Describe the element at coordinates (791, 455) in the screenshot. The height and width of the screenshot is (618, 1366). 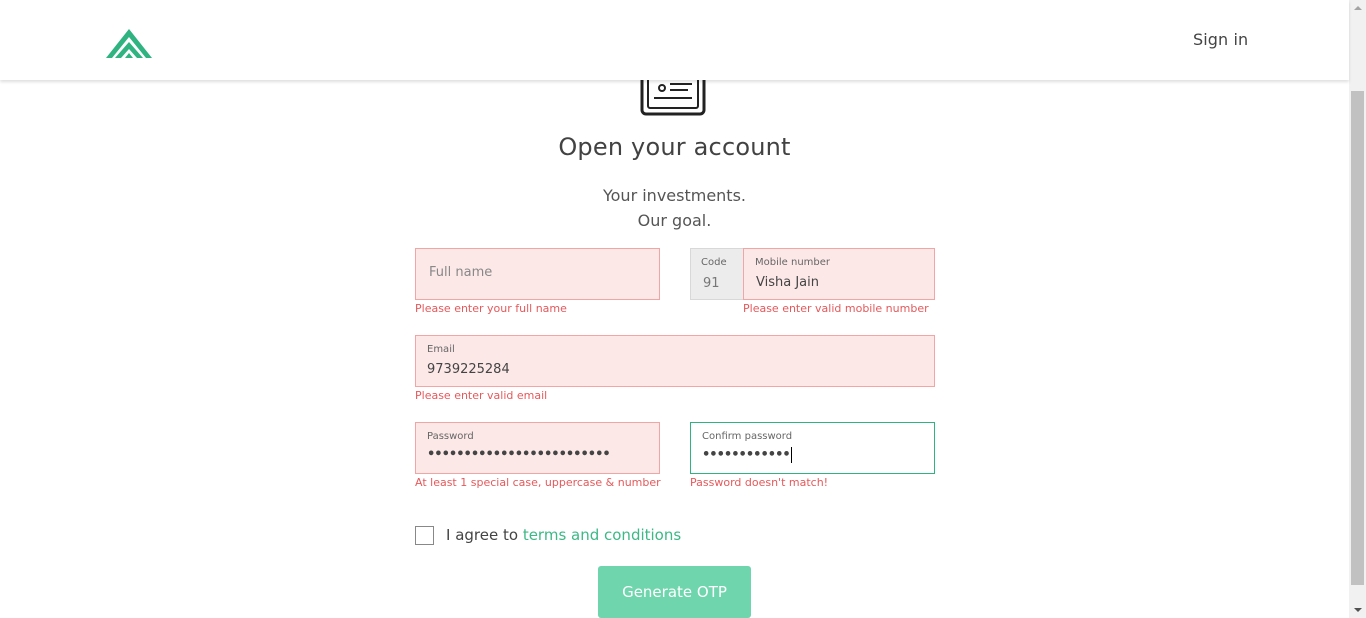
I see `text-caret` at that location.